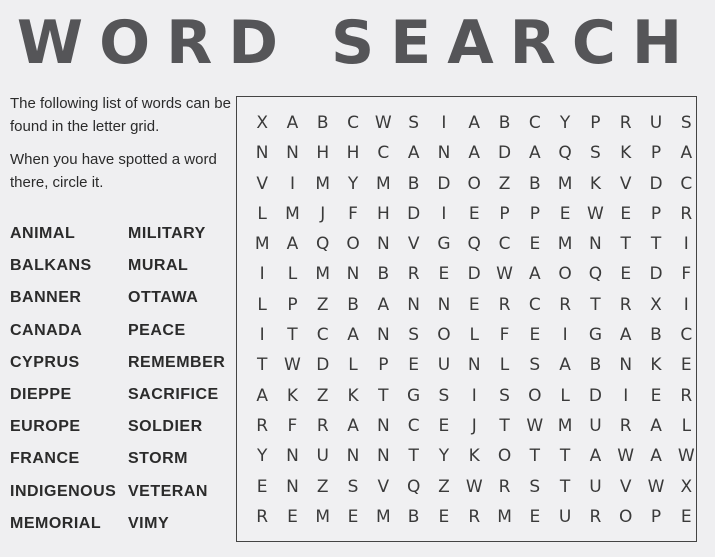  Describe the element at coordinates (292, 426) in the screenshot. I see `grid-letter: F` at that location.